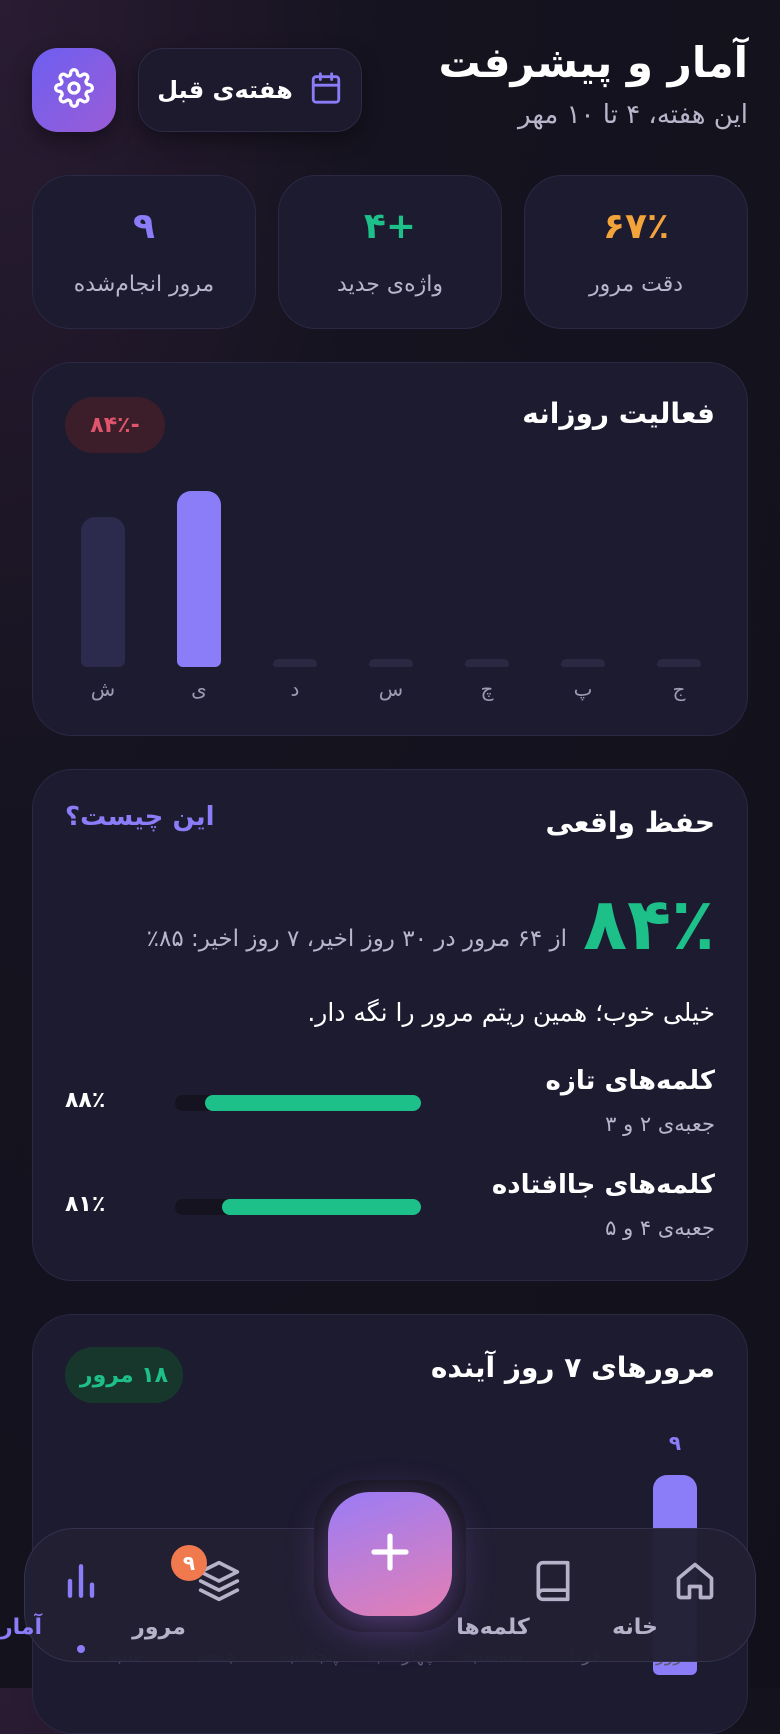  What do you see at coordinates (511, 1012) in the screenshot?
I see `retention-message: خیلی خوب؛ همین ریتم مرور را نگه دار.` at bounding box center [511, 1012].